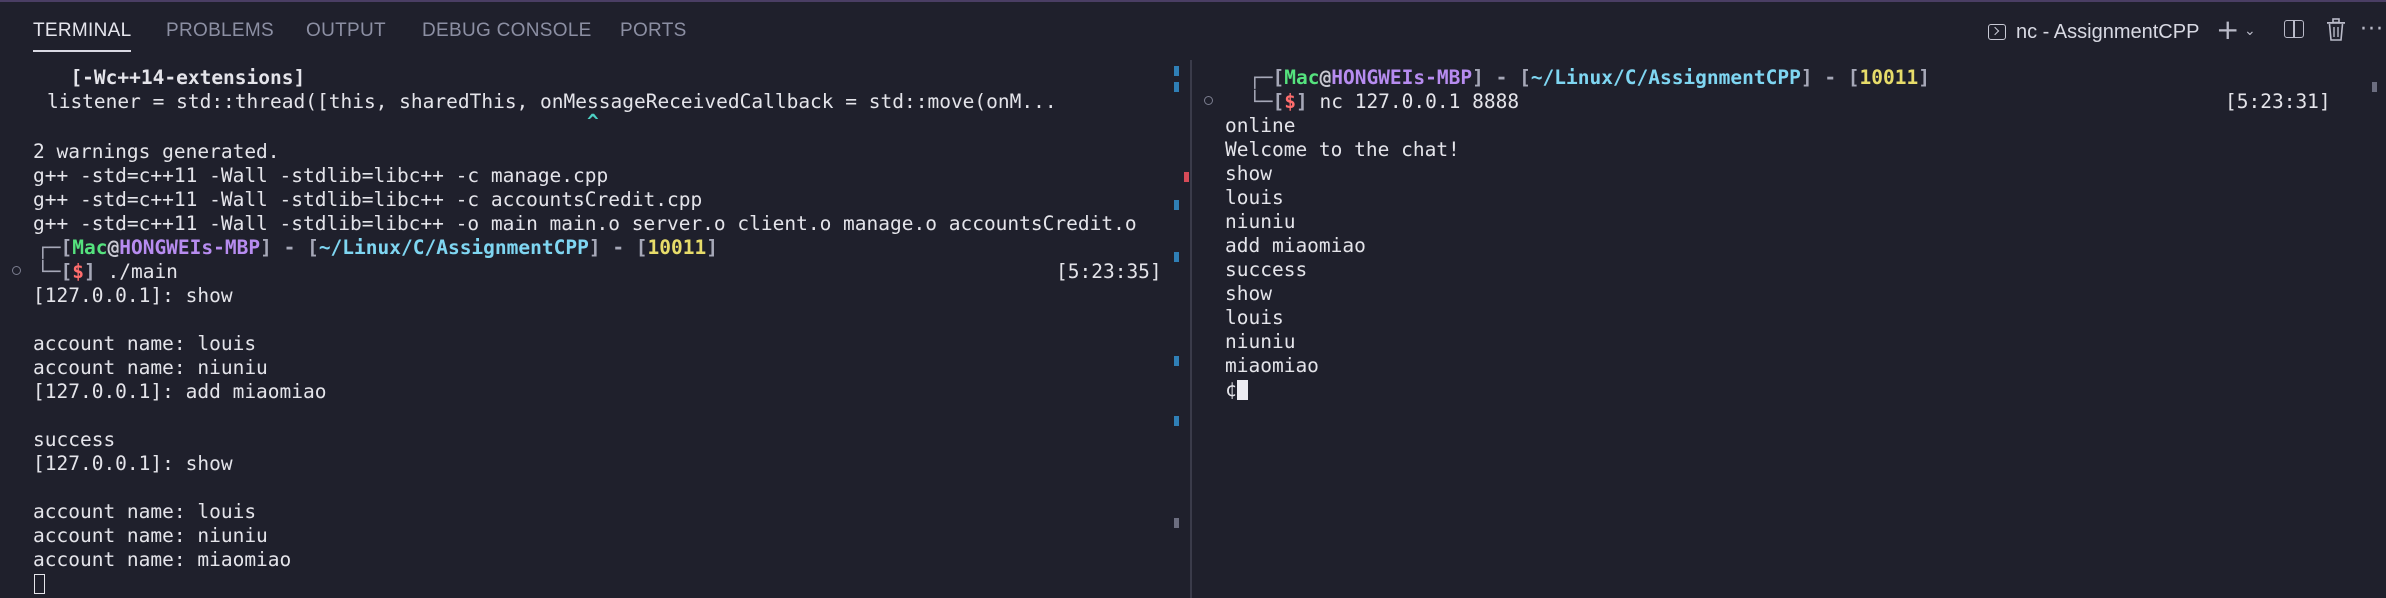  Describe the element at coordinates (1419, 101) in the screenshot. I see `prompt-command: nc 127.0.0.1 8888` at that location.